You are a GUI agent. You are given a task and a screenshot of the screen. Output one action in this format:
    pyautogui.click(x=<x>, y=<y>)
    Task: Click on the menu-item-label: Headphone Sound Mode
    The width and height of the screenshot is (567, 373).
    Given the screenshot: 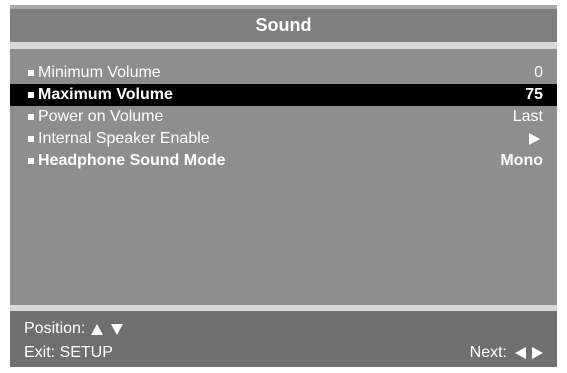 What is the action you would take?
    pyautogui.click(x=132, y=160)
    